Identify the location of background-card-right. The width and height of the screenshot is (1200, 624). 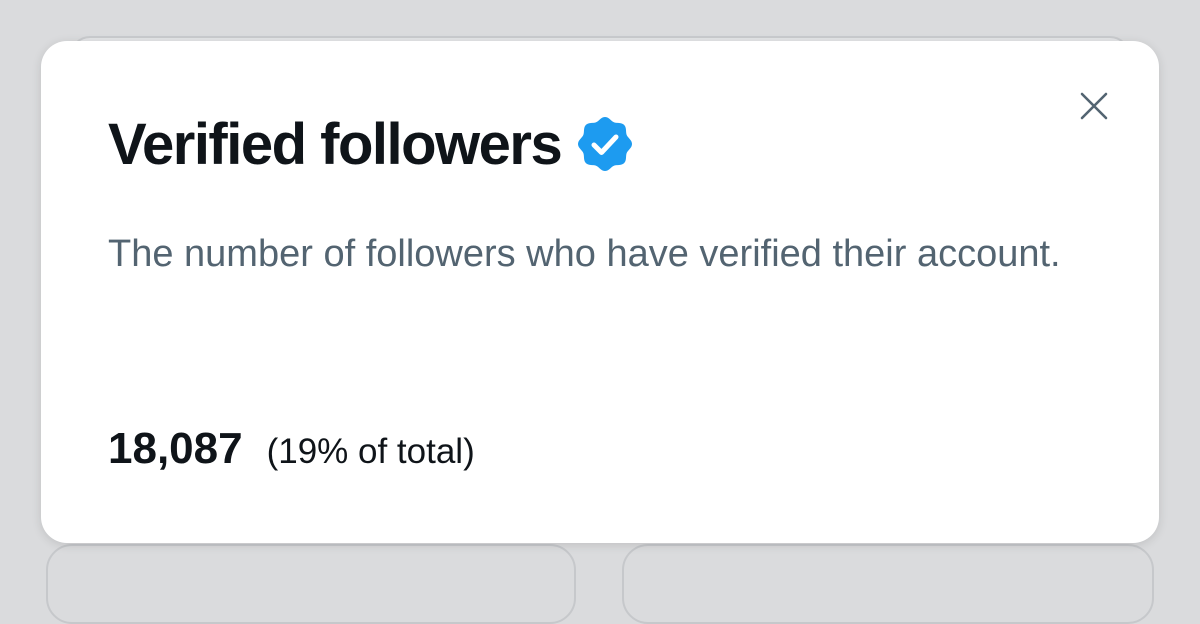
(888, 584).